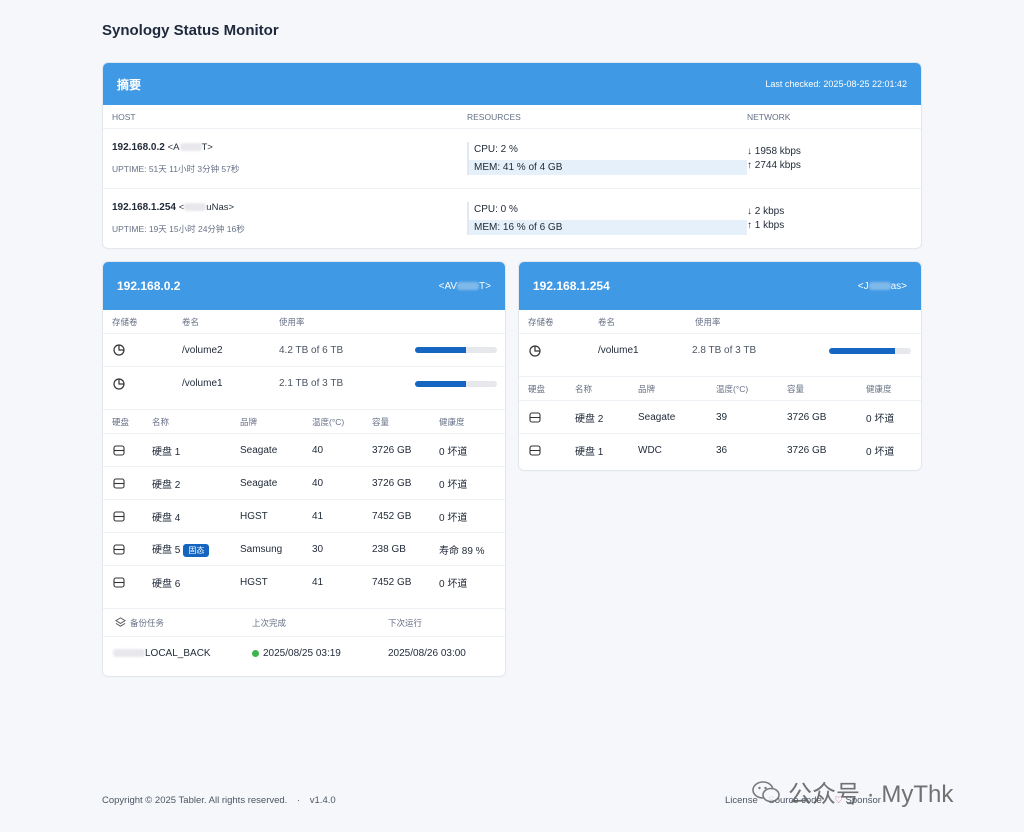 The image size is (1024, 832). I want to click on volume-row: /volume1 2.8 TB of 3 TB, so click(720, 350).